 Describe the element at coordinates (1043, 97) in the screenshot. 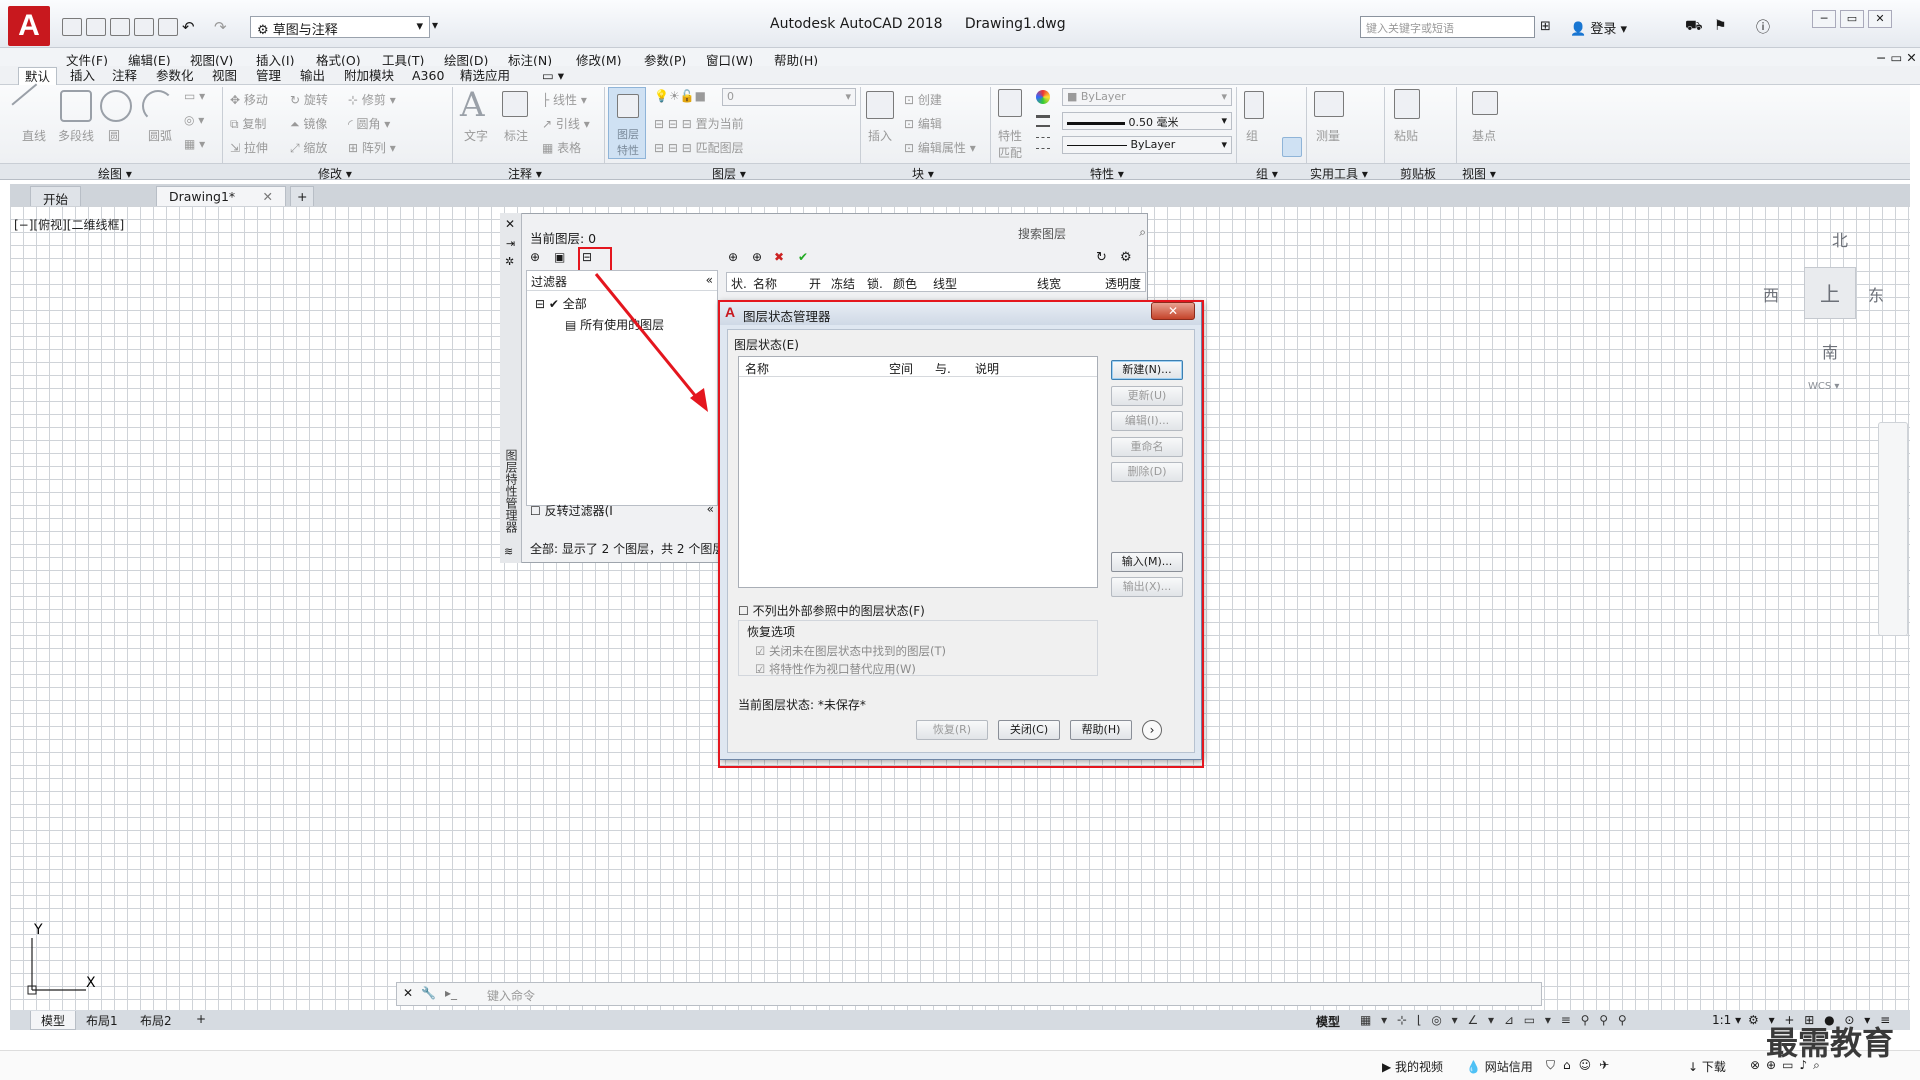

I see `color-wheel-icon` at that location.